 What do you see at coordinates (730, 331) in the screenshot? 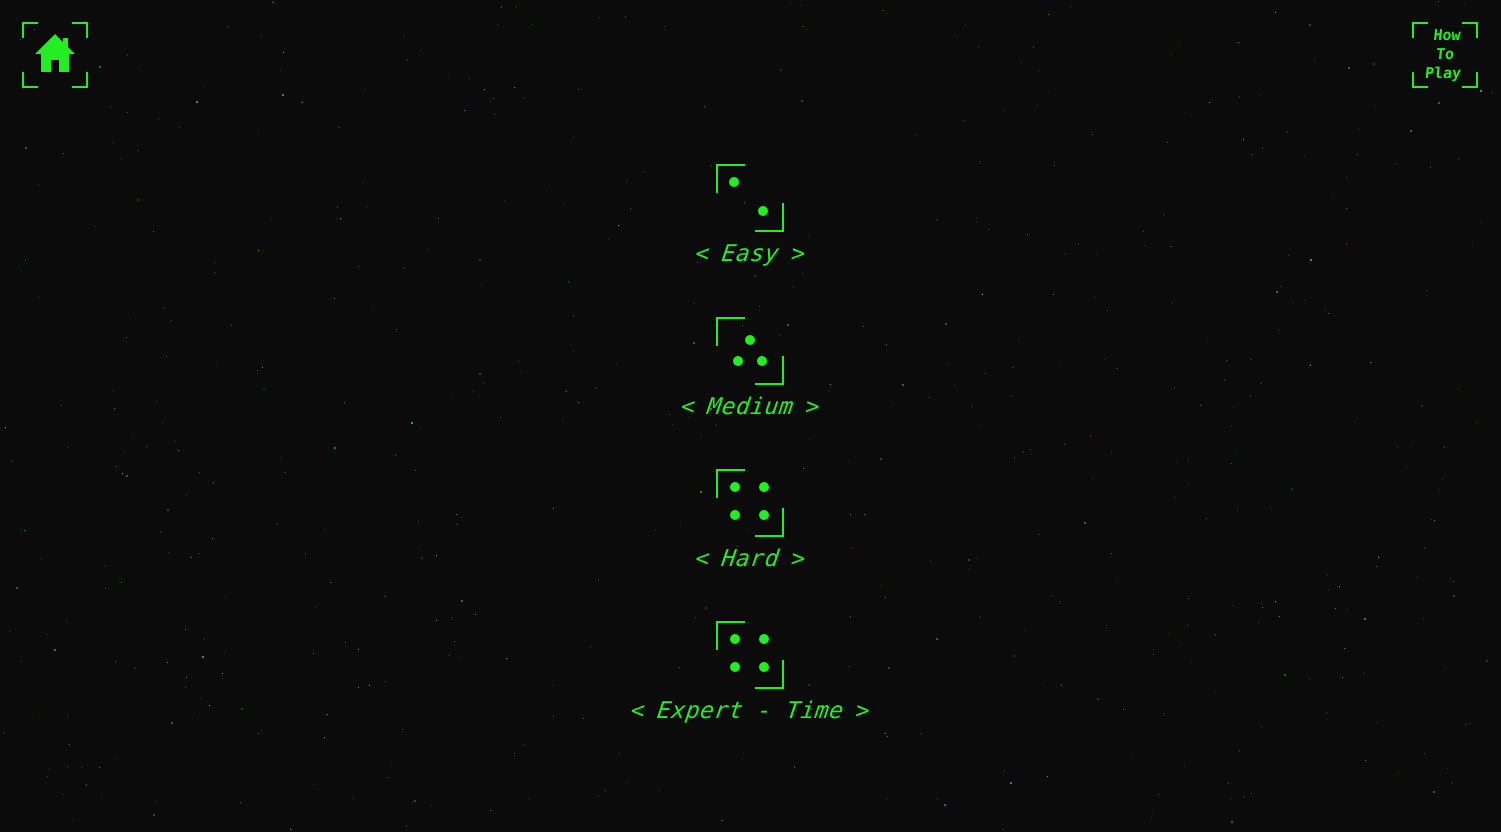
I see `die-corner` at bounding box center [730, 331].